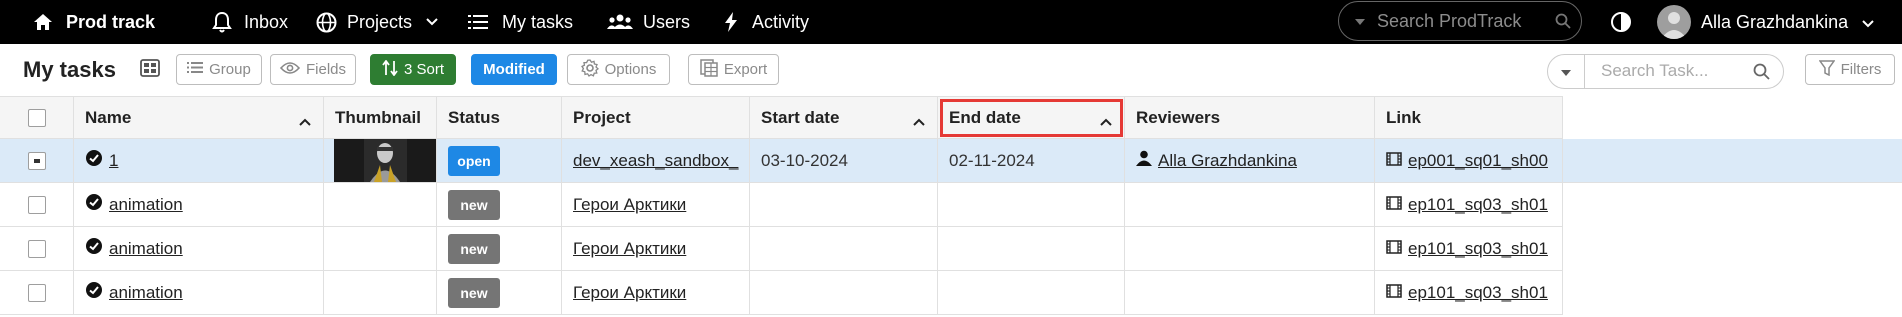  Describe the element at coordinates (1469, 118) in the screenshot. I see `column-header-link: Link` at that location.